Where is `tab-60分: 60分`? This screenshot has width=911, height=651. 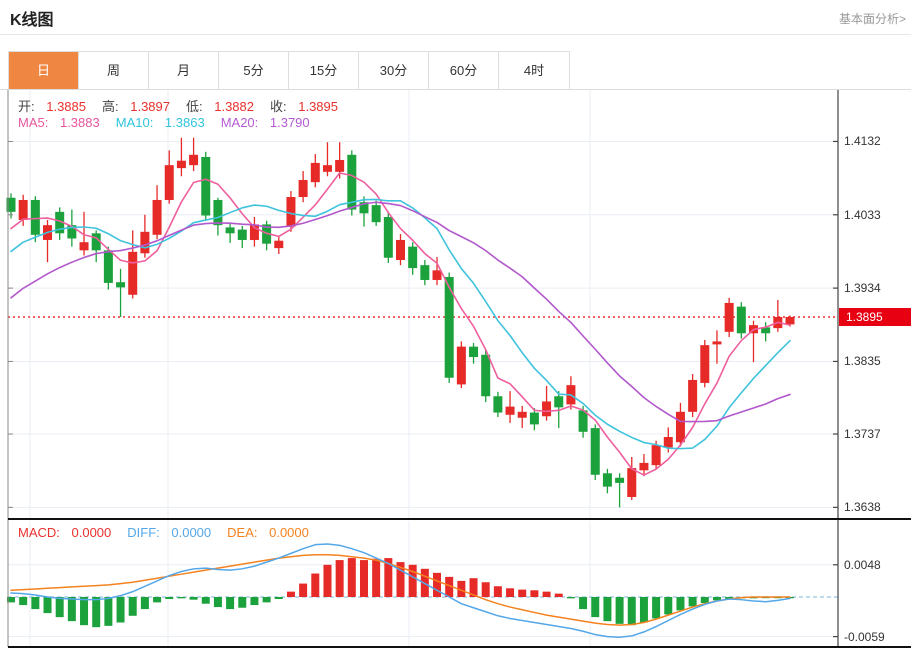
tab-60分: 60分 is located at coordinates (464, 71).